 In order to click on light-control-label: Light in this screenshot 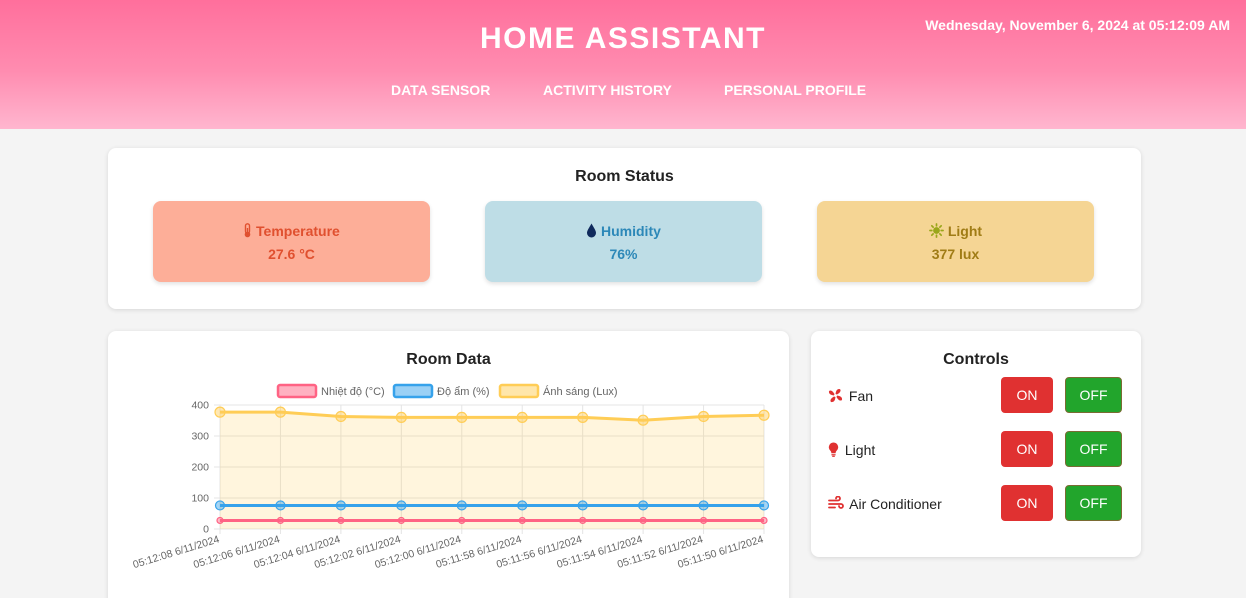, I will do `click(860, 450)`.